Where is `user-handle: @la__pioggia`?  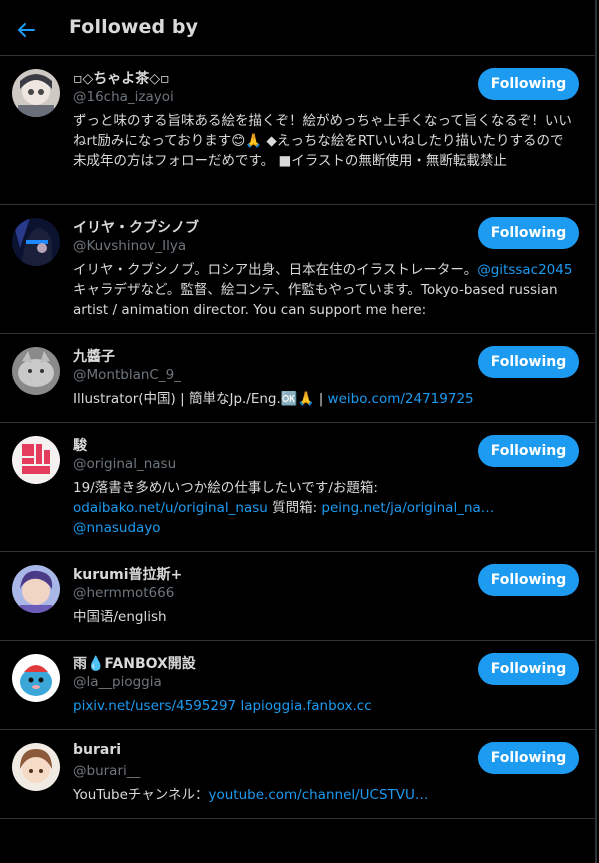
user-handle: @la__pioggia is located at coordinates (117, 682).